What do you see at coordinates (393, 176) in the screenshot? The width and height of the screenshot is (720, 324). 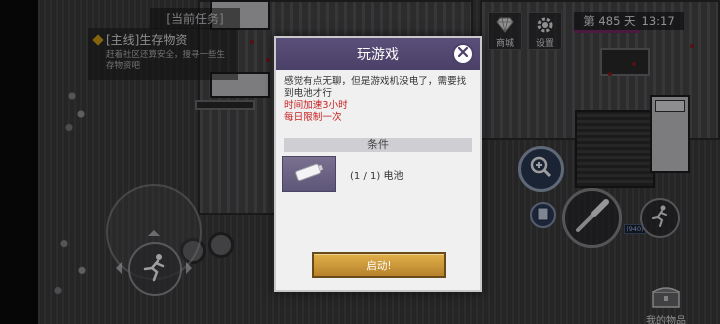 I see `requirement-item: 电池` at bounding box center [393, 176].